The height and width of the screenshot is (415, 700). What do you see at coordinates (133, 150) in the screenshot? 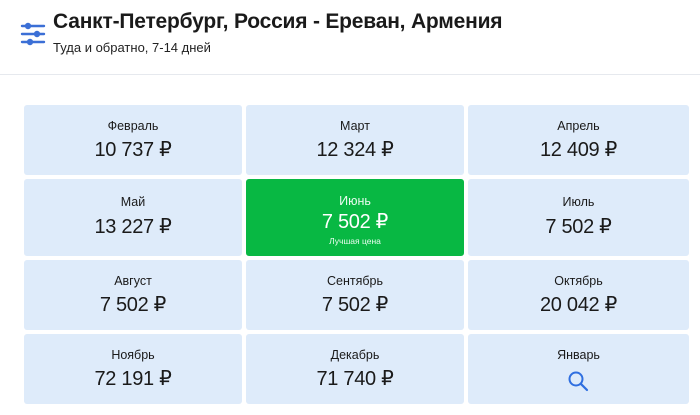
I see `month-price: 10 737 ₽` at bounding box center [133, 150].